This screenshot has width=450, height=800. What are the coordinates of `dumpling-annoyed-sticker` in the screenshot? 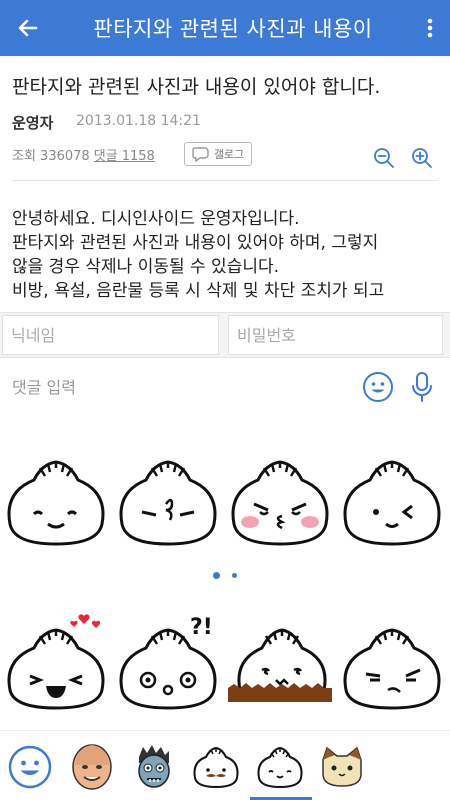 It's located at (392, 662).